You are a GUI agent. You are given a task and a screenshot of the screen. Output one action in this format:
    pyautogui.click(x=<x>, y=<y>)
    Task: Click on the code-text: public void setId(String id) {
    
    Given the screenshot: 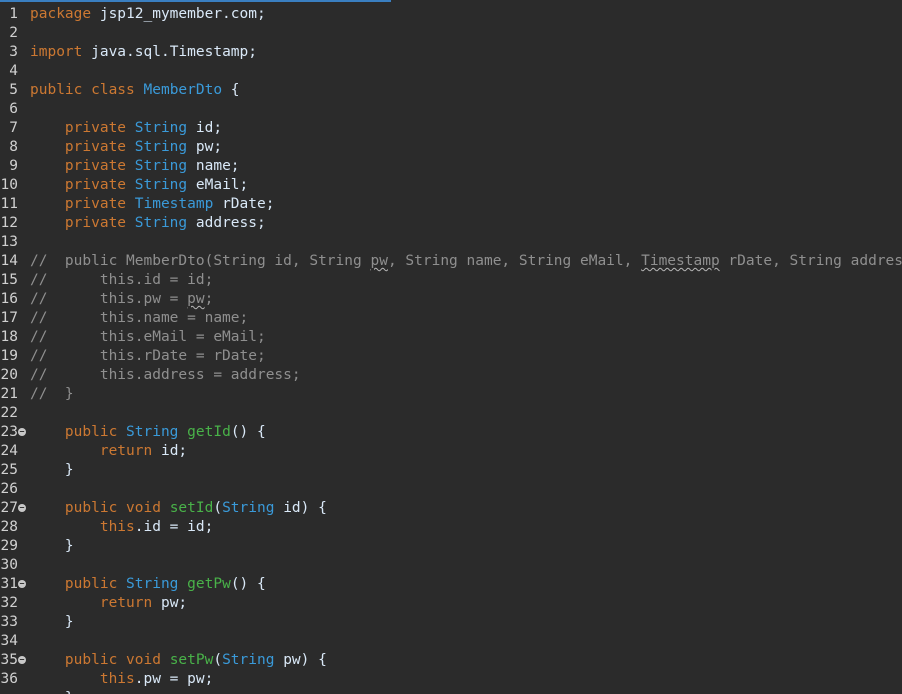 What is the action you would take?
    pyautogui.click(x=178, y=508)
    